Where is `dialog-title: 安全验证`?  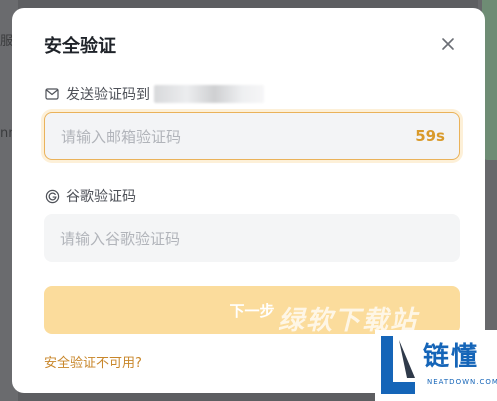 dialog-title: 安全验证 is located at coordinates (80, 46).